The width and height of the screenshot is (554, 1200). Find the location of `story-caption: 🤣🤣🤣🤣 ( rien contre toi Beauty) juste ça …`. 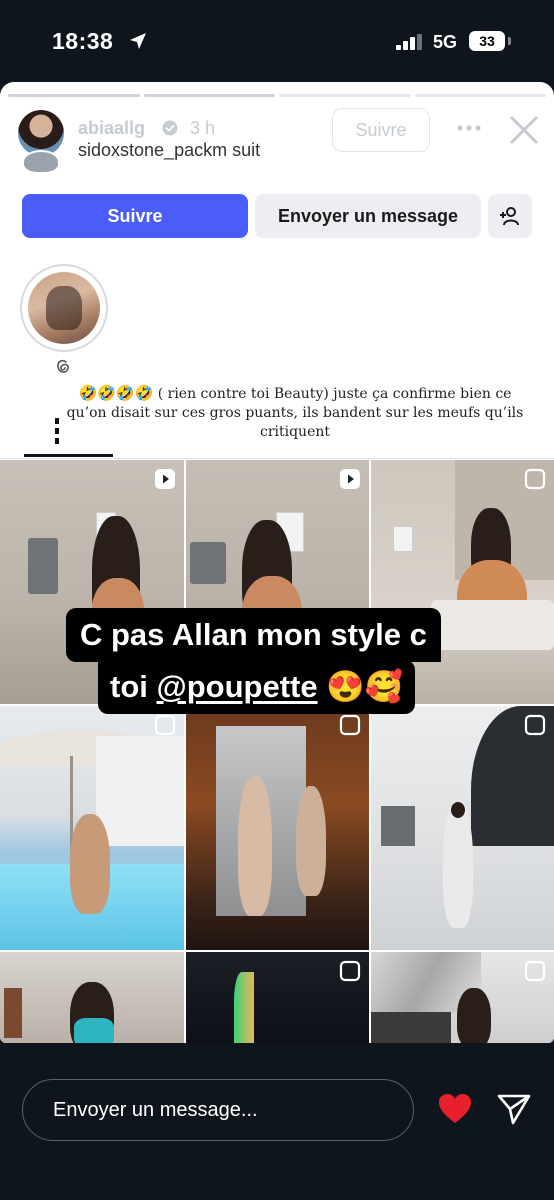

story-caption: 🤣🤣🤣🤣 ( rien contre toi Beauty) juste ça … is located at coordinates (295, 413).